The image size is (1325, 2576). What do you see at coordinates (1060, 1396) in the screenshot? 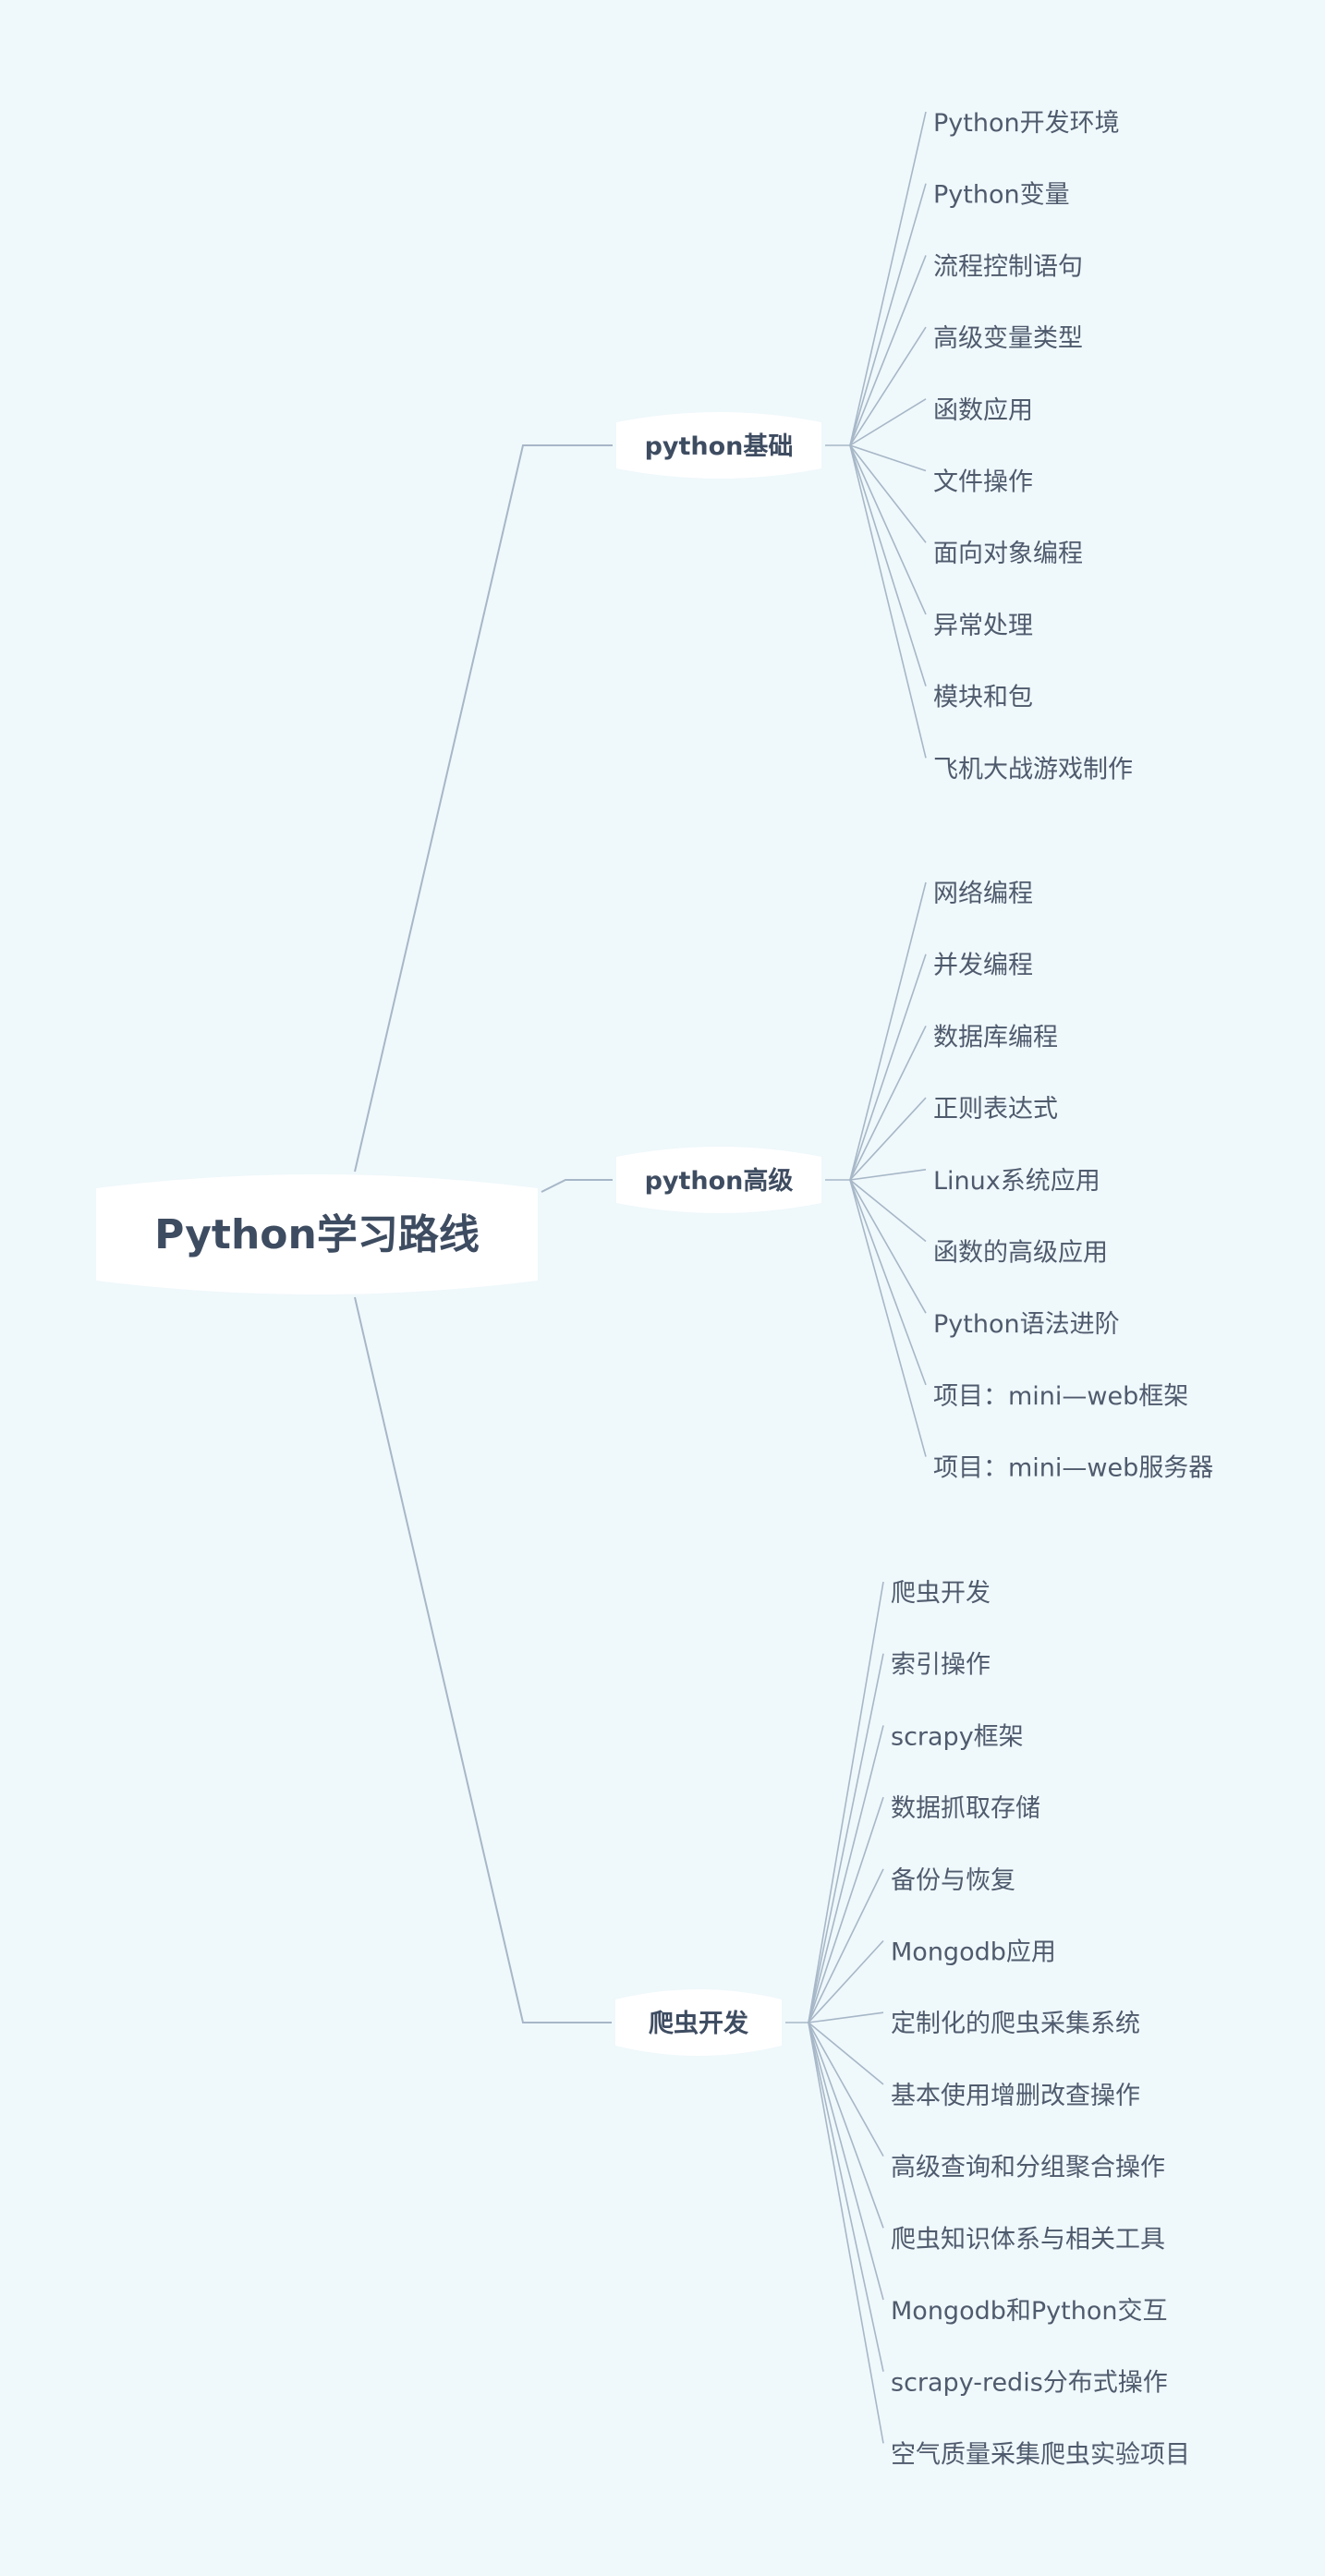
I see `leaf-item-1-7: 项目：mini—web框架` at bounding box center [1060, 1396].